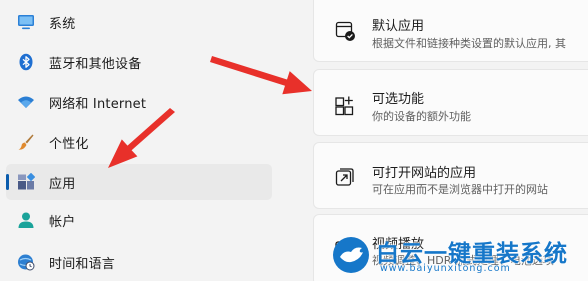 This screenshot has height=281, width=588. I want to click on bluetooth-icon, so click(26, 62).